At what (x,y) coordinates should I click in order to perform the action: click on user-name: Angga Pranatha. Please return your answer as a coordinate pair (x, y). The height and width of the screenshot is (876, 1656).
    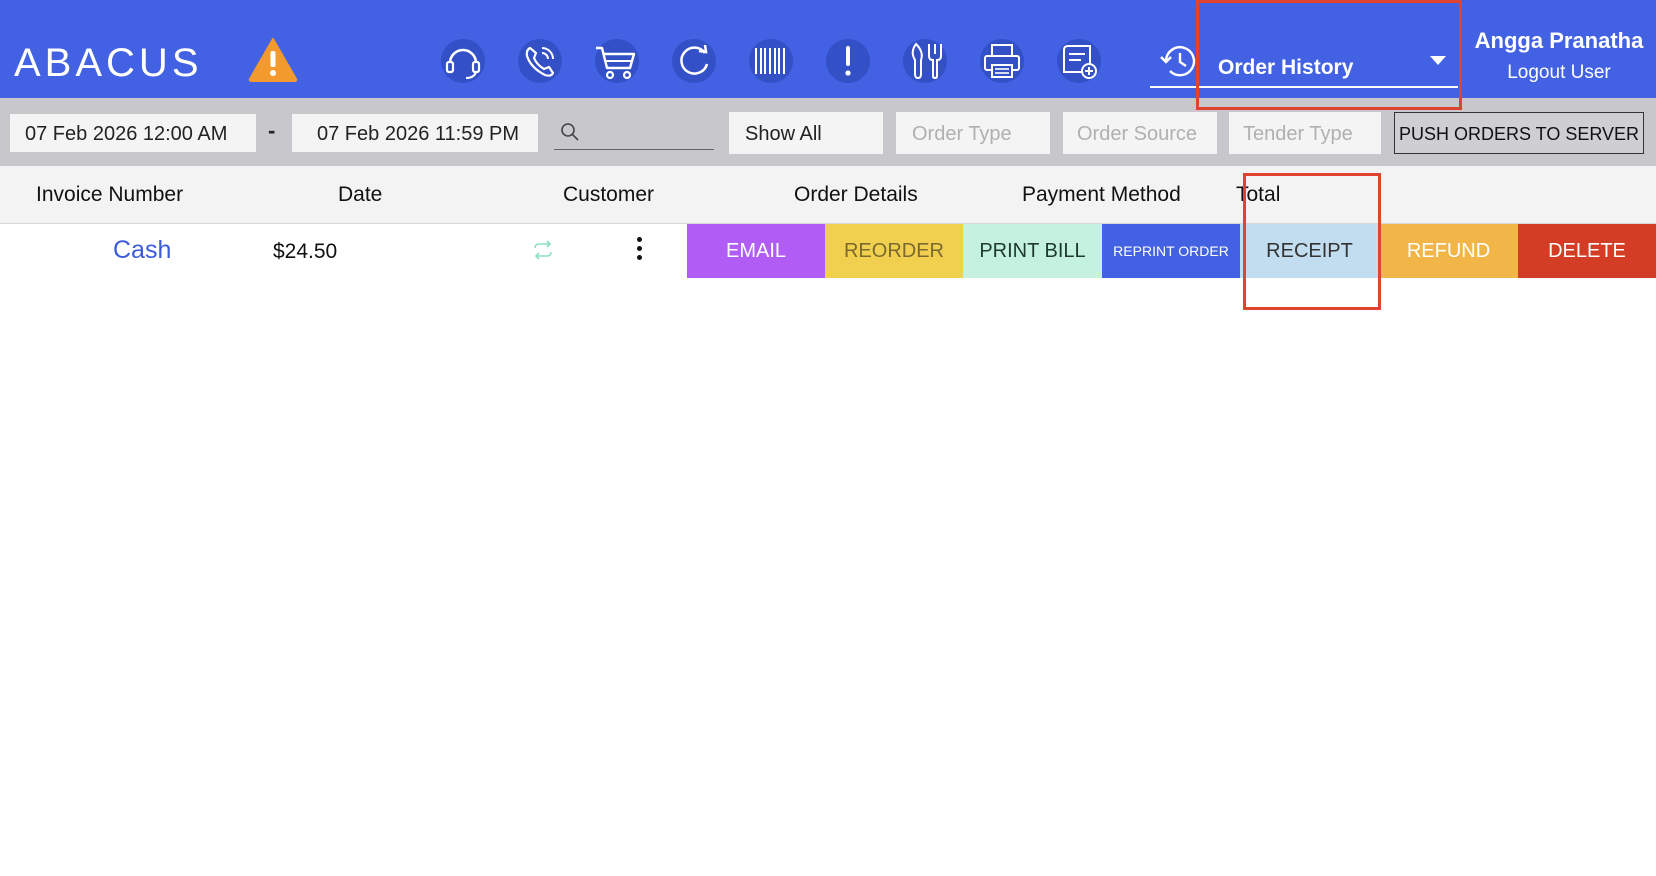
    Looking at the image, I should click on (1559, 40).